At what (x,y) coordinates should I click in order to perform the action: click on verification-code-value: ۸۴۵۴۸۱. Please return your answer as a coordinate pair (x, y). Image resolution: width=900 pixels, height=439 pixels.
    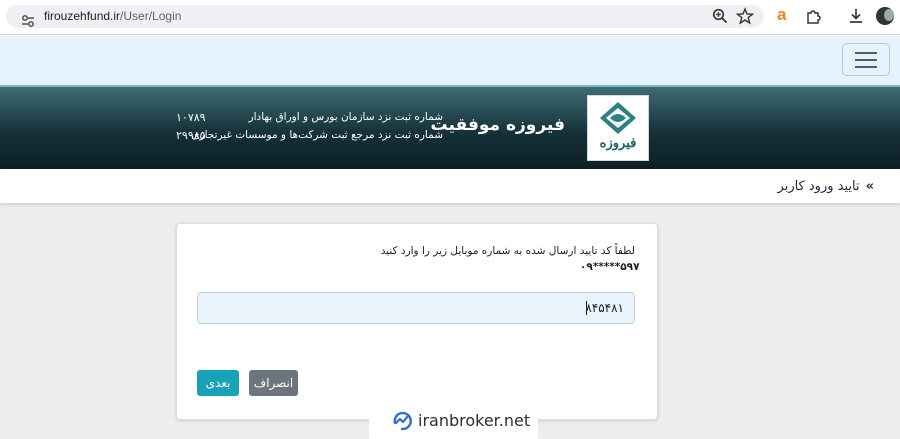
    Looking at the image, I should click on (604, 308).